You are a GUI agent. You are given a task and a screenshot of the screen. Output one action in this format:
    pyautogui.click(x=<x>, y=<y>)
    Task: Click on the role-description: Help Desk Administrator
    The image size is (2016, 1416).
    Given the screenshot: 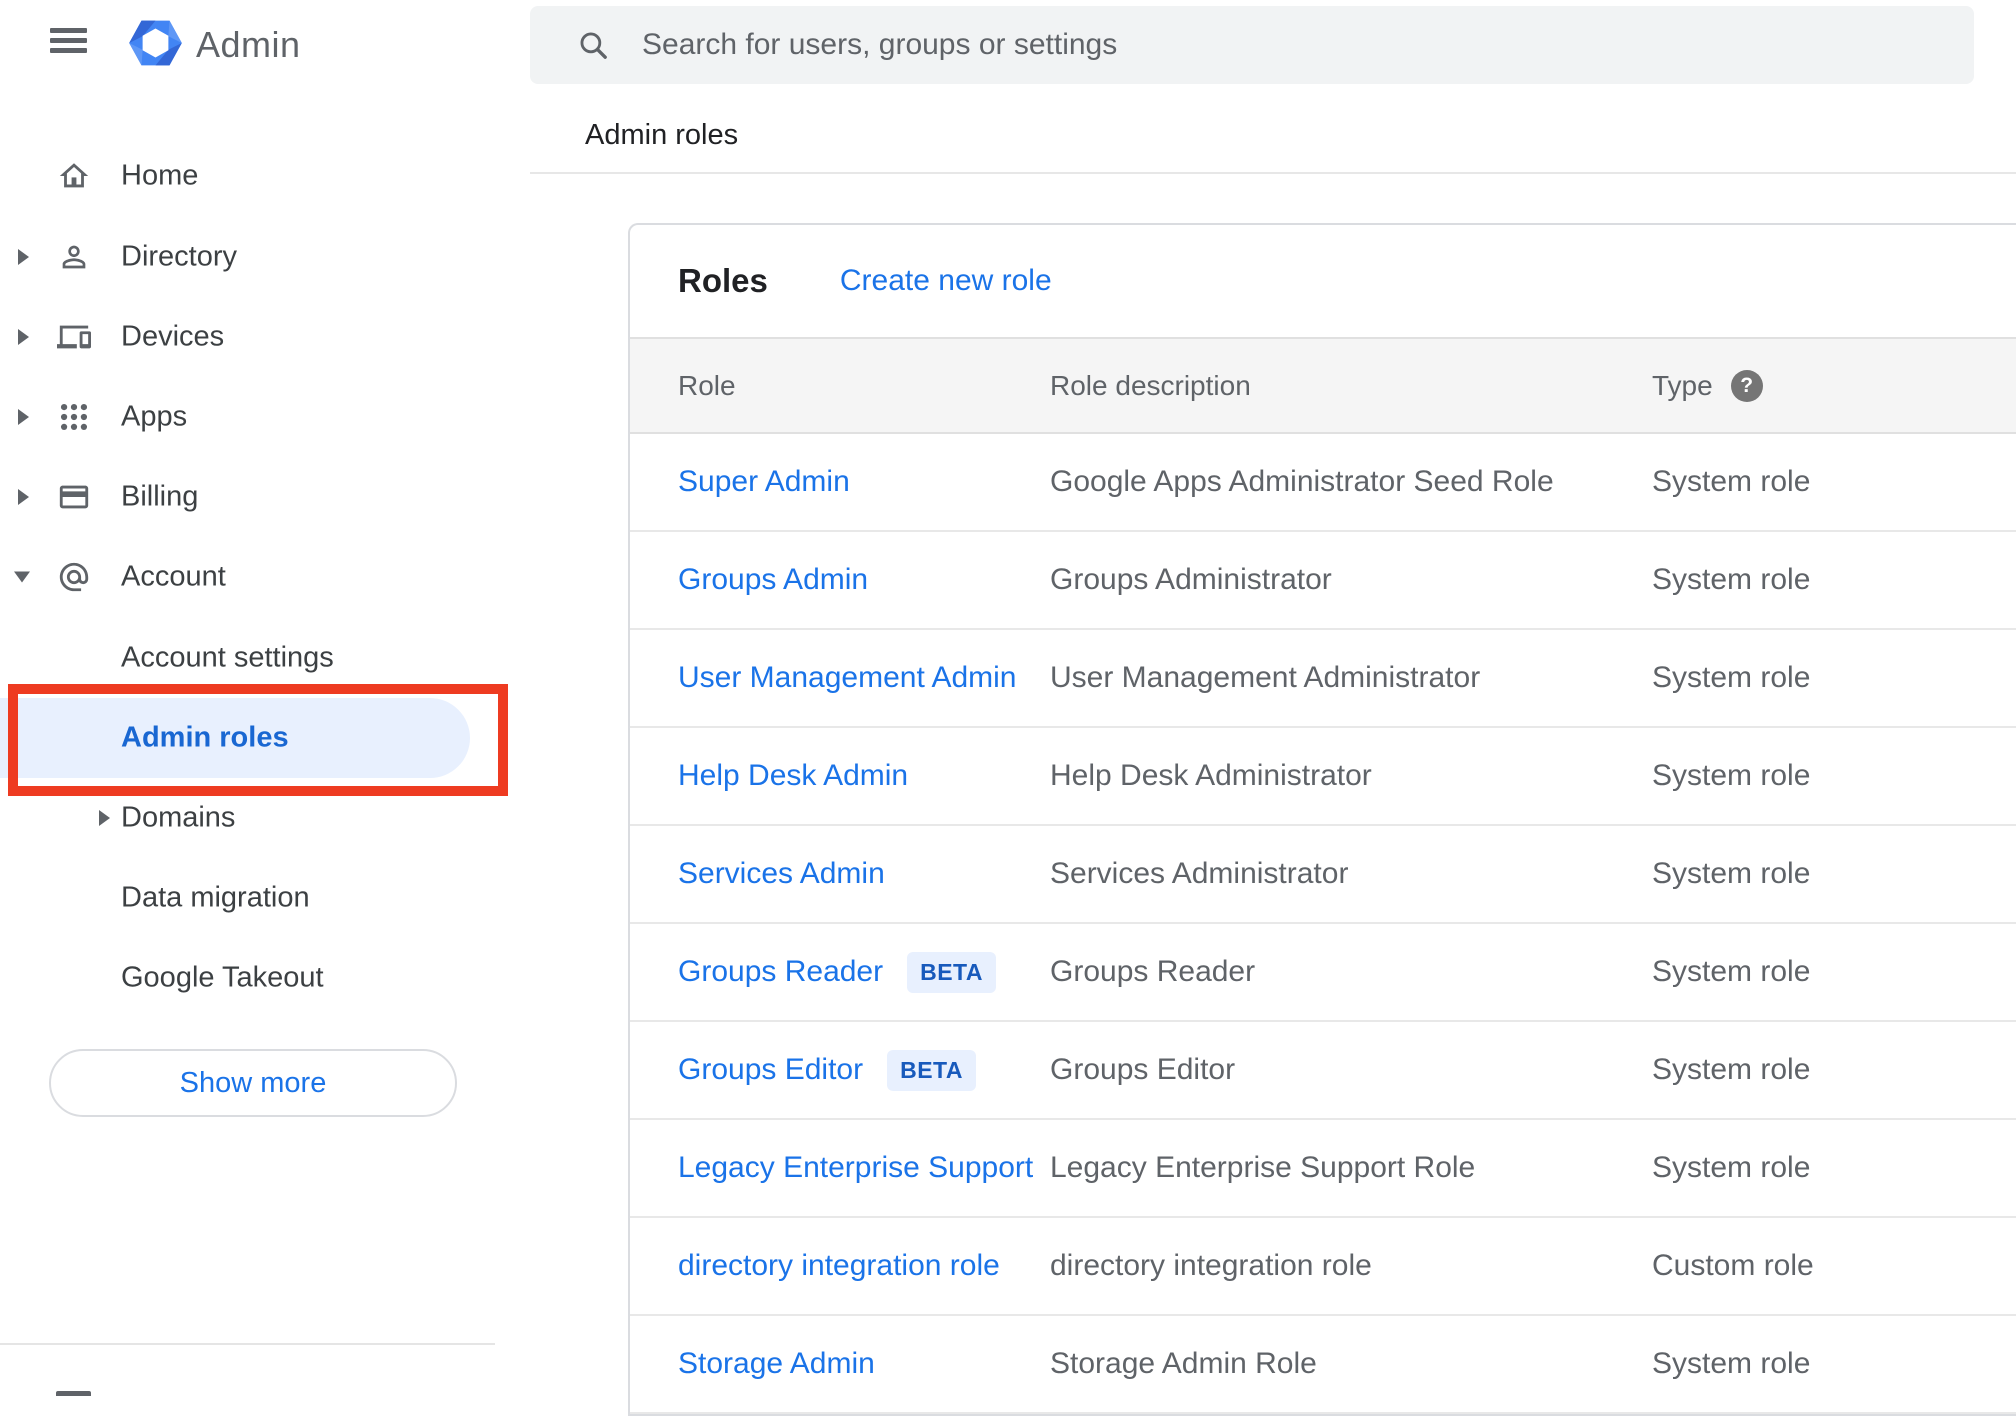 What is the action you would take?
    pyautogui.click(x=1211, y=775)
    